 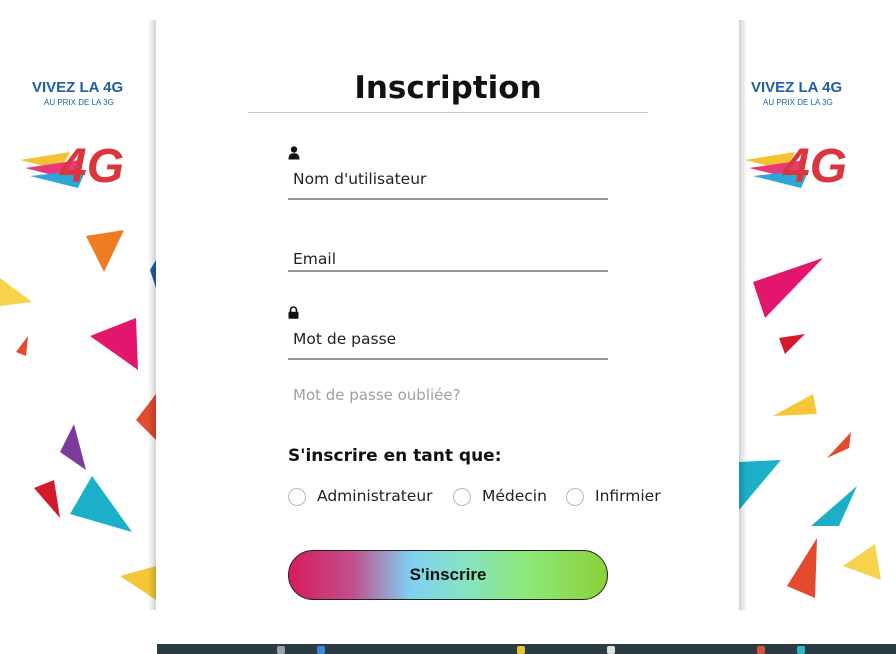 What do you see at coordinates (395, 456) in the screenshot?
I see `role-heading: S'inscrire en tant que:` at bounding box center [395, 456].